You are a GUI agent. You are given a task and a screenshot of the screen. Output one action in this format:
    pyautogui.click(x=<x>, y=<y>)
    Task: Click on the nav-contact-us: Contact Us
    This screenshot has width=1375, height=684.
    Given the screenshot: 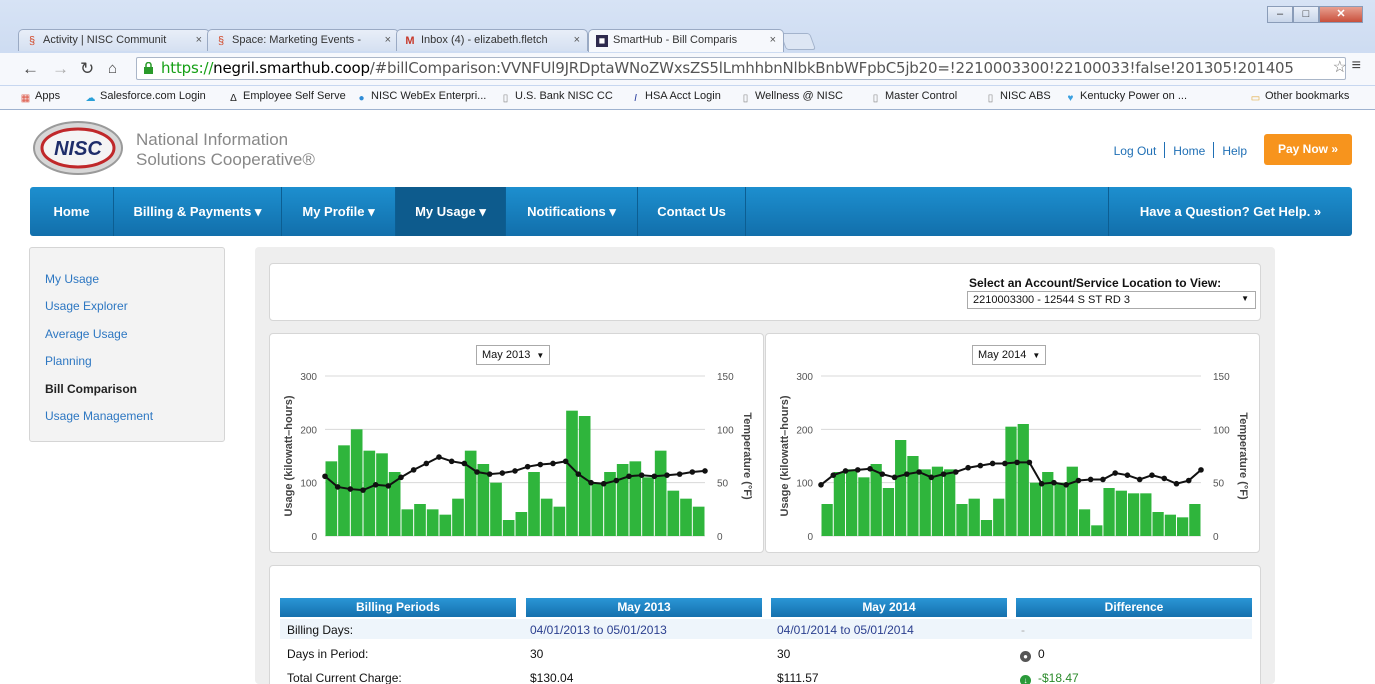 What is the action you would take?
    pyautogui.click(x=692, y=211)
    